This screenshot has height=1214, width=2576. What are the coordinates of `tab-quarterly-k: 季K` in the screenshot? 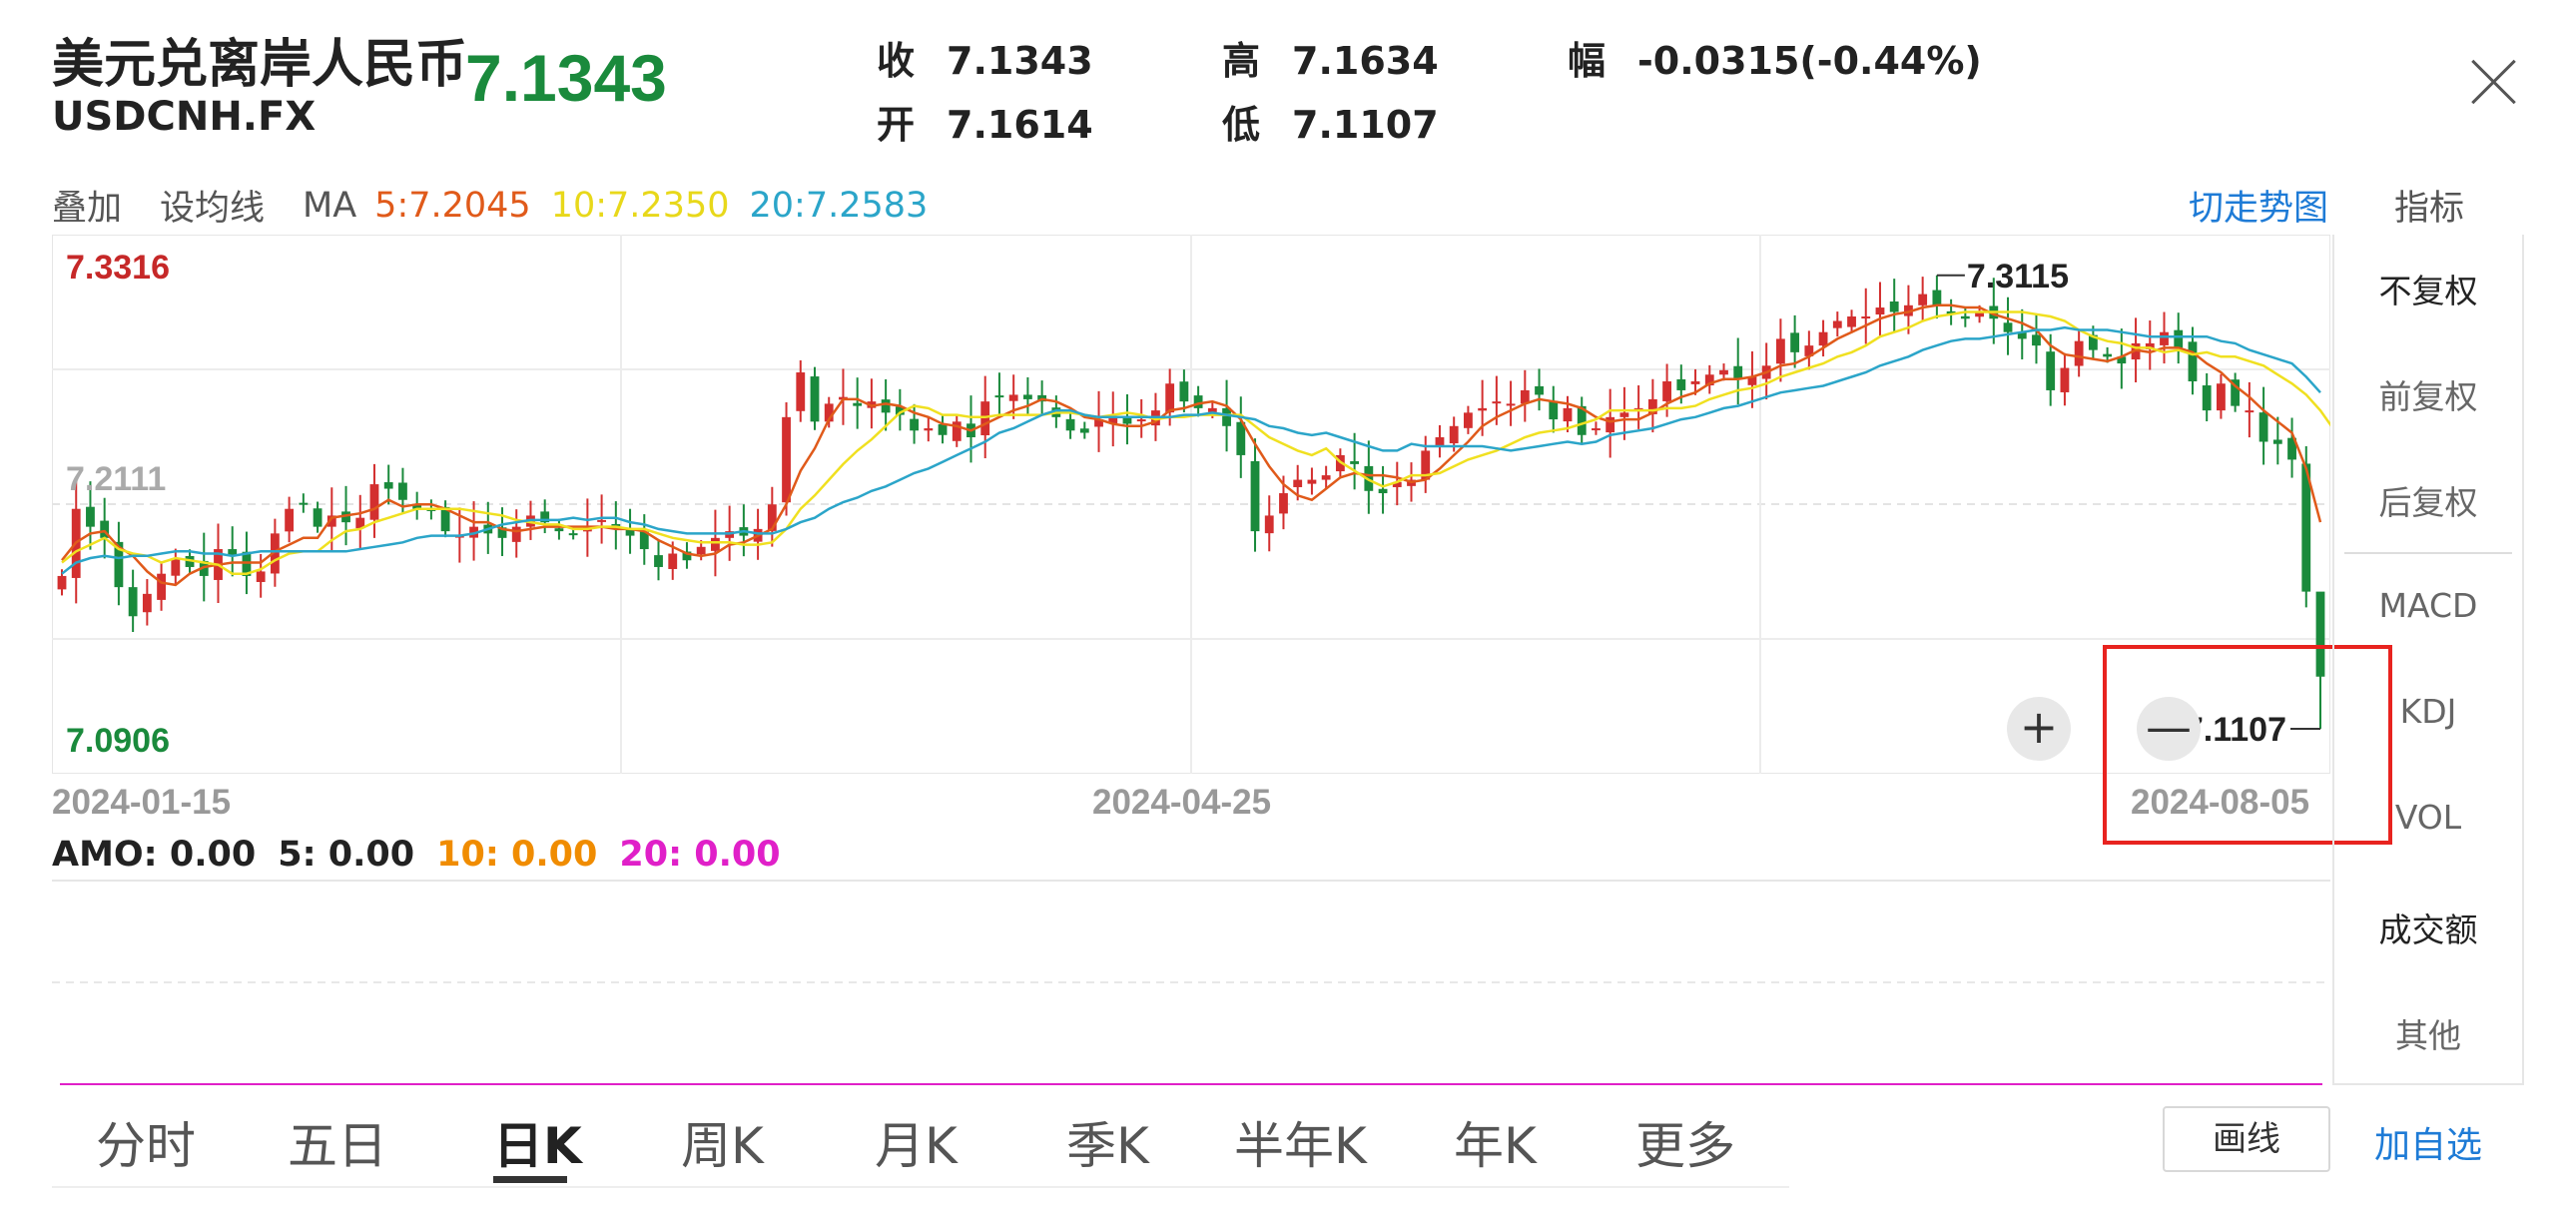 It's located at (1107, 1142).